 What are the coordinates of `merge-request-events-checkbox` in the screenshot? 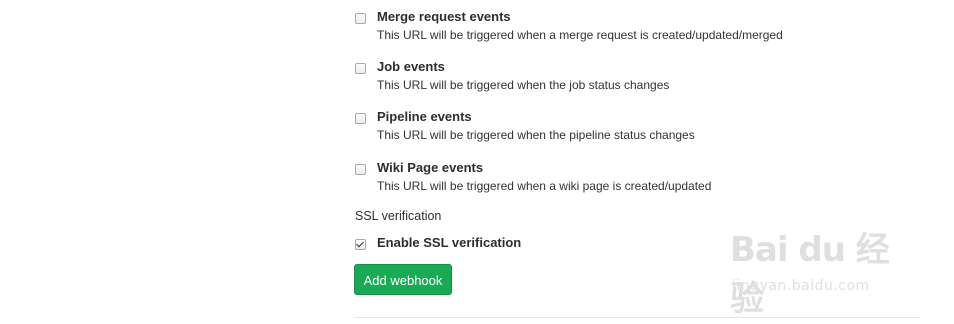 It's located at (360, 18).